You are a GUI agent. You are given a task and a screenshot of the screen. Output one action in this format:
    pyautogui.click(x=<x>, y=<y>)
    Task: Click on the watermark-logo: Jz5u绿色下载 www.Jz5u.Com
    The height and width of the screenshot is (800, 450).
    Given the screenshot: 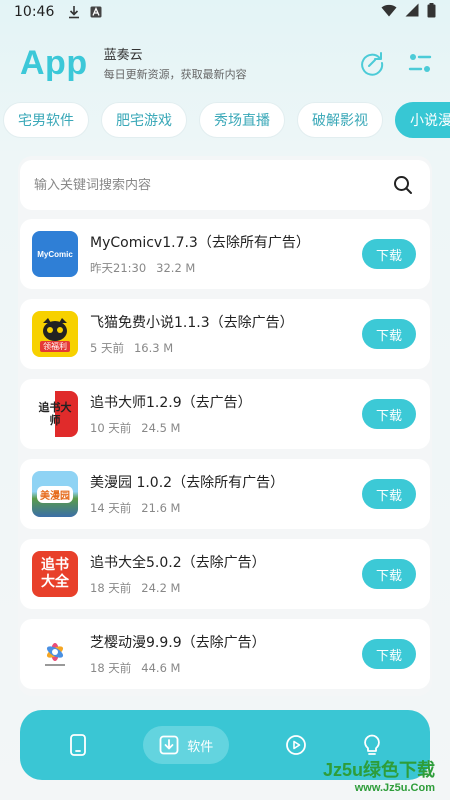 What is the action you would take?
    pyautogui.click(x=365, y=779)
    